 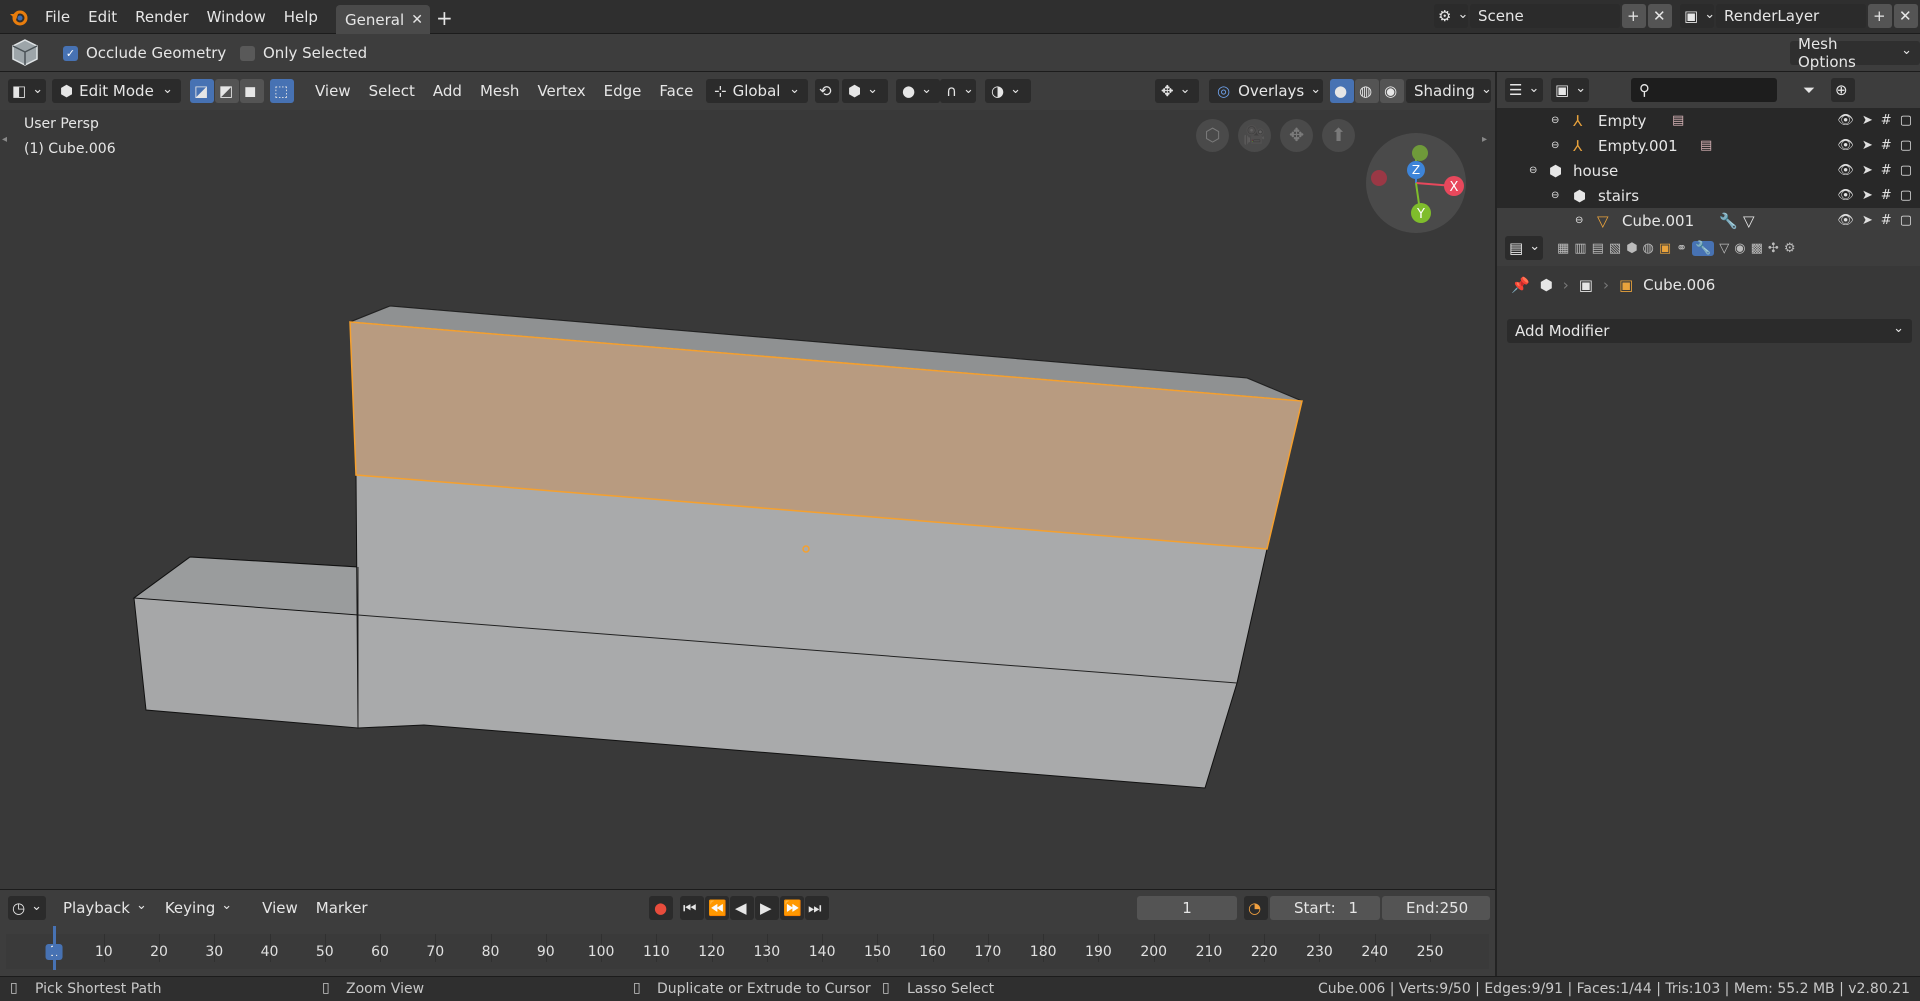 I want to click on outliner-item-label: house, so click(x=1595, y=171).